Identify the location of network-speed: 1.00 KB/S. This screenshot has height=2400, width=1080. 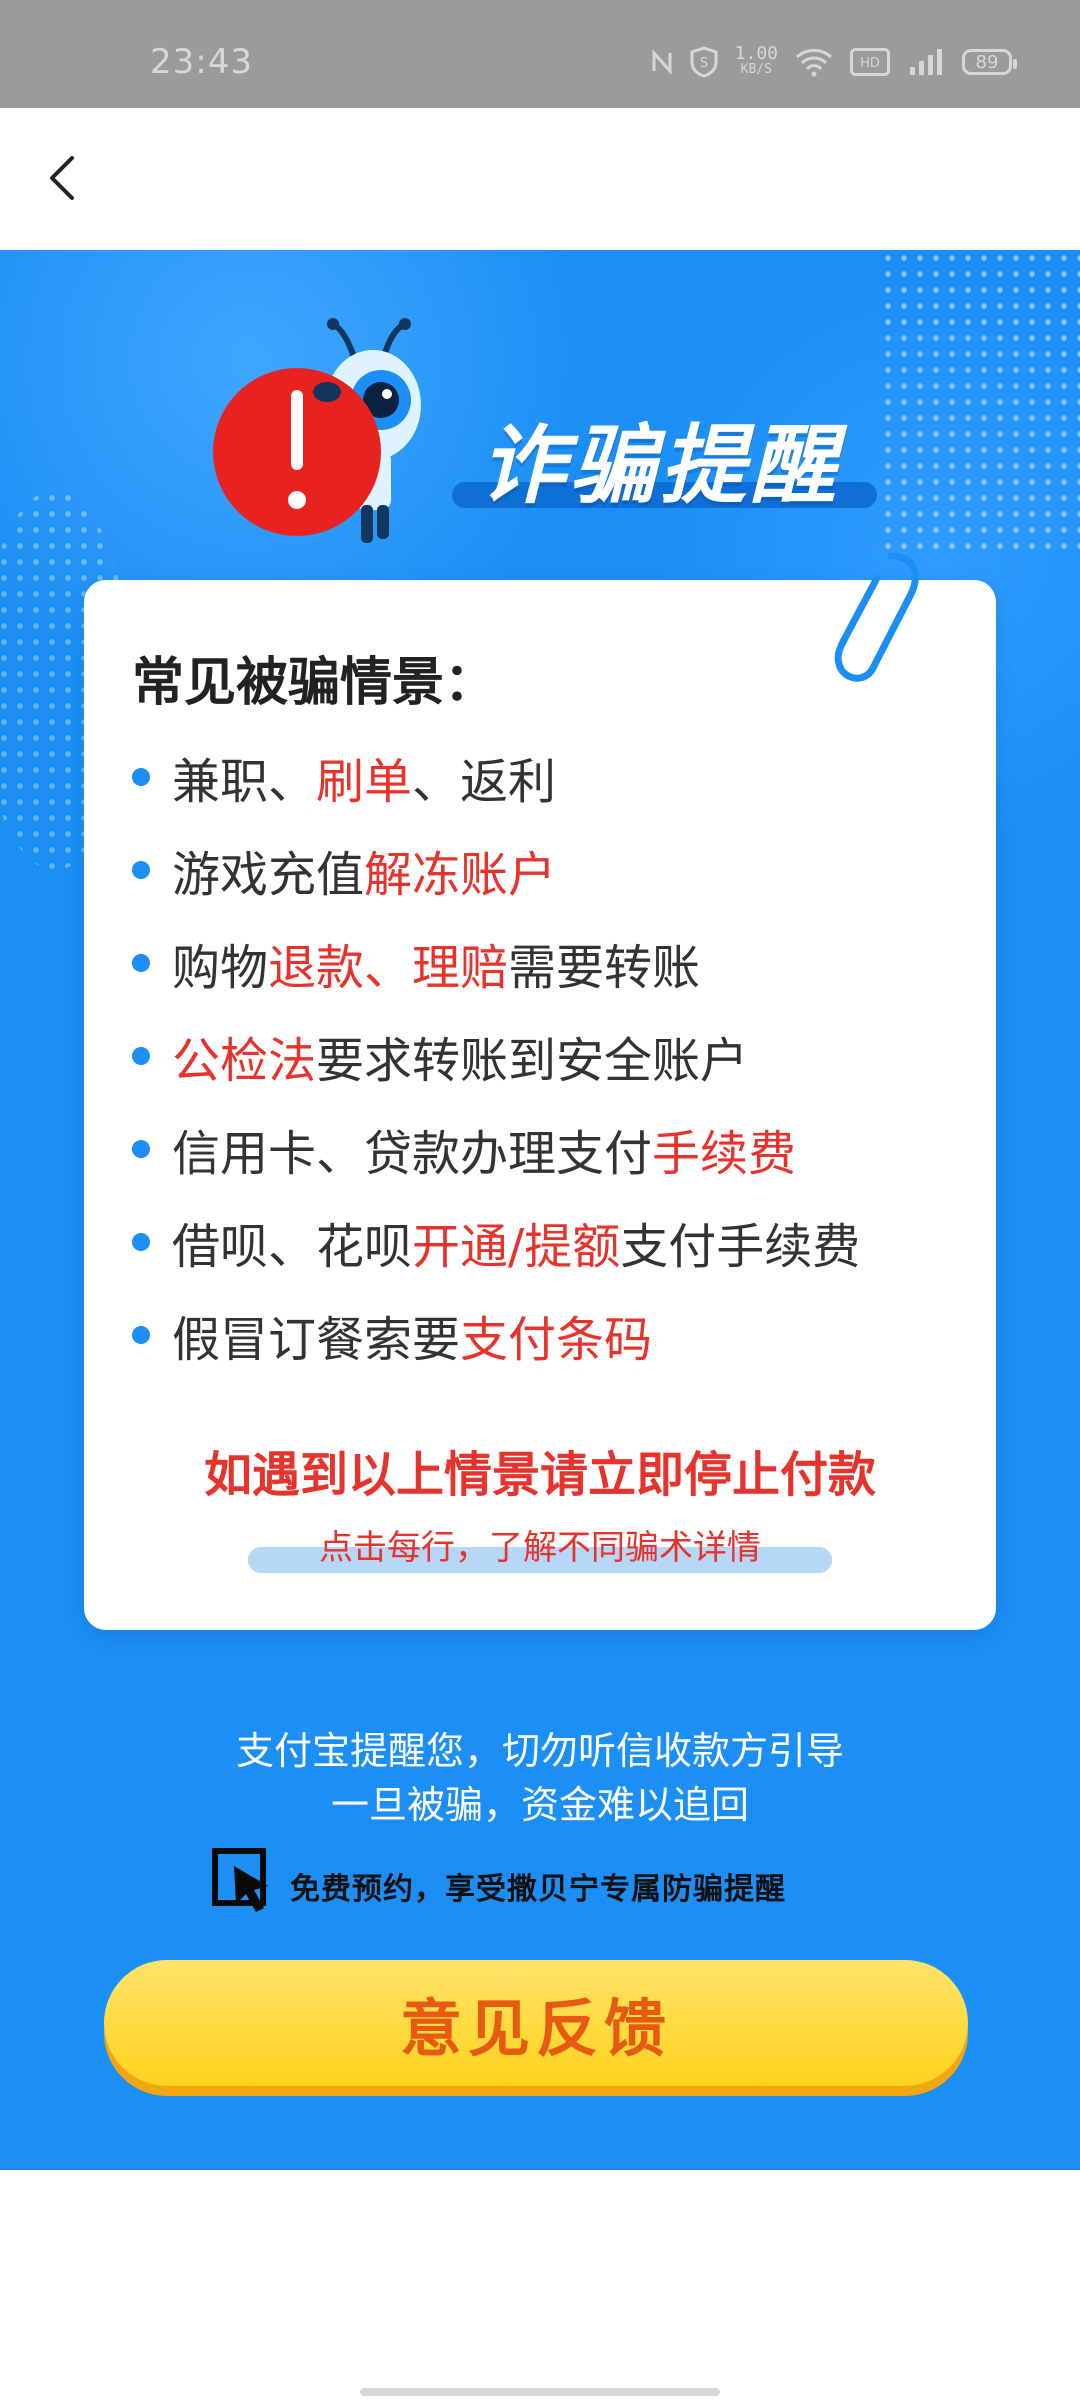
(756, 60).